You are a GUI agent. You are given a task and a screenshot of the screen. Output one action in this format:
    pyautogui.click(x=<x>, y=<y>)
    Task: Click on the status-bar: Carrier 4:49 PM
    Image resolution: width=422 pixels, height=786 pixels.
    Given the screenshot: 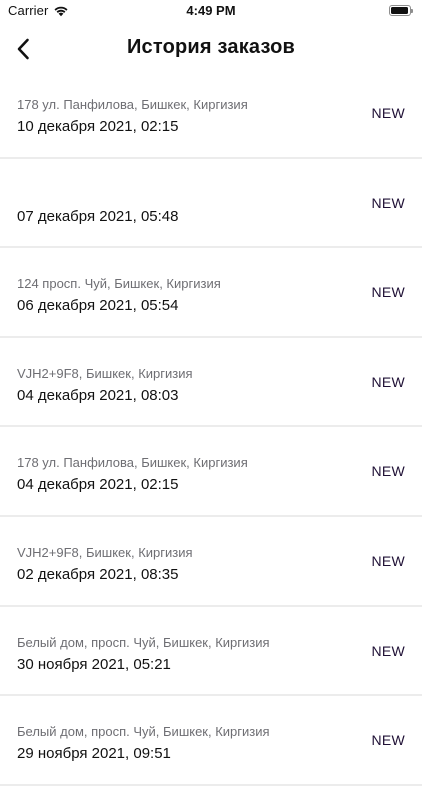 What is the action you would take?
    pyautogui.click(x=211, y=12)
    